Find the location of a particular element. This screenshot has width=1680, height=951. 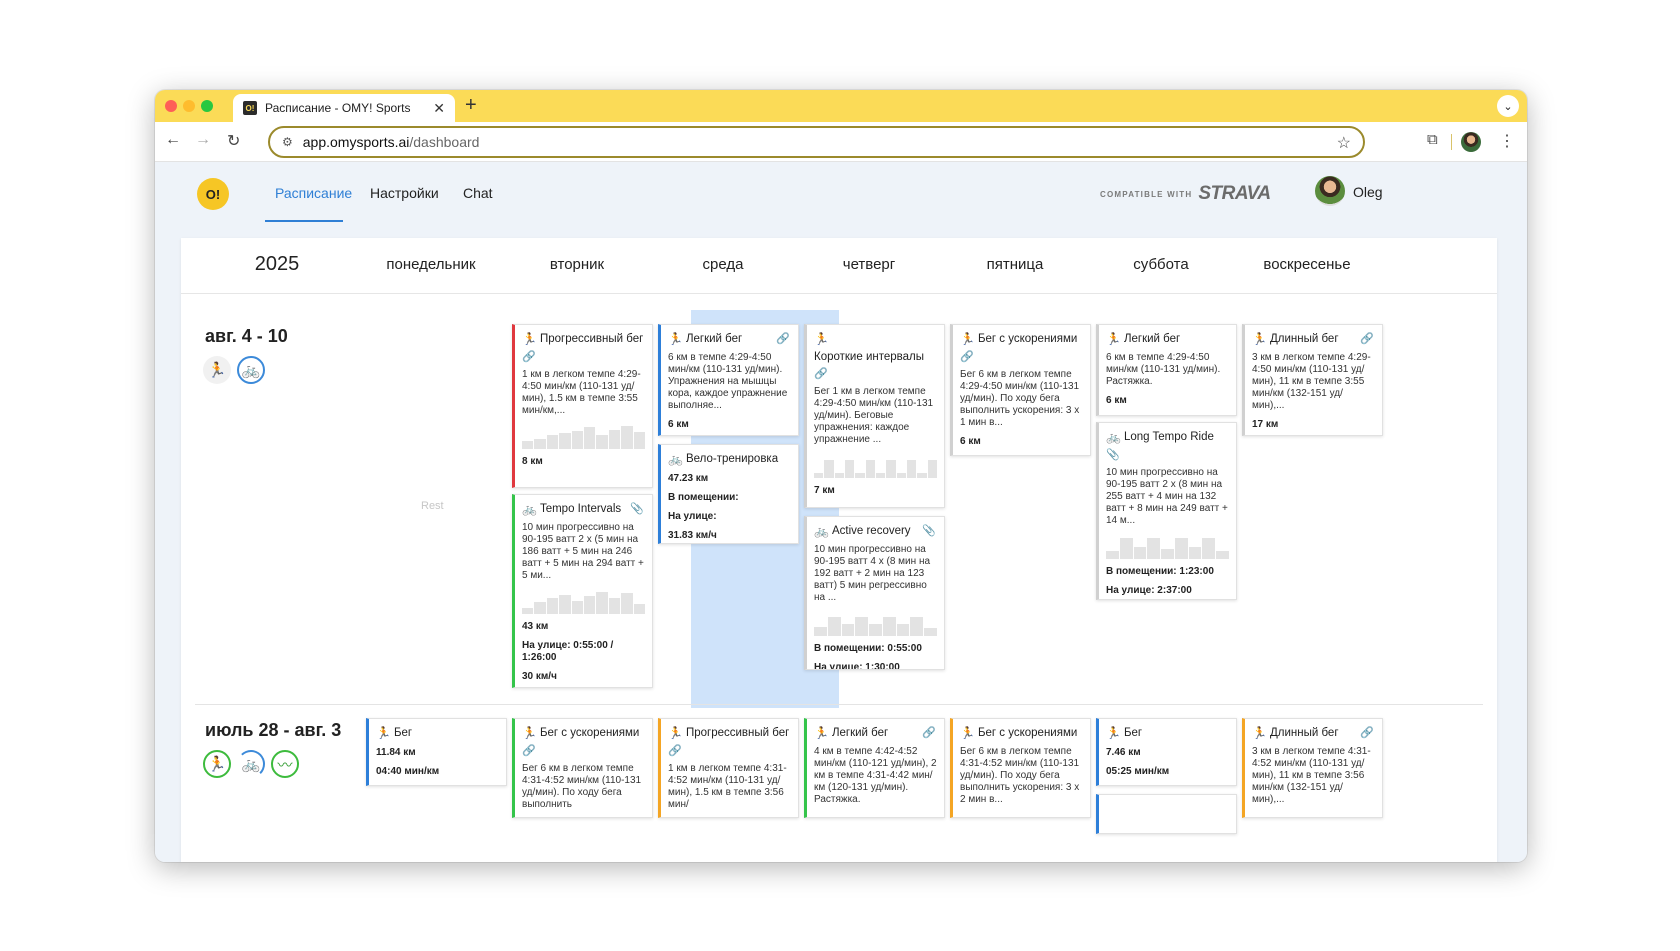

day-header-sat: суббота is located at coordinates (1161, 264).